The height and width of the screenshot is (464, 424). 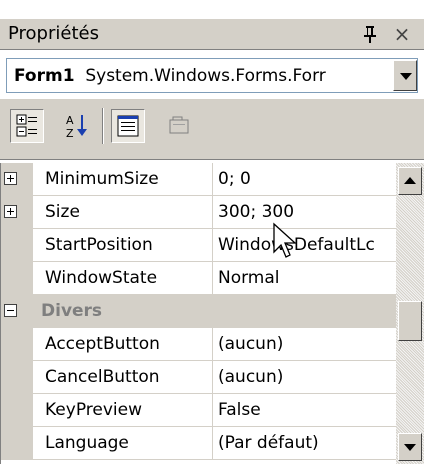 I want to click on chevron-down-icon, so click(x=406, y=76).